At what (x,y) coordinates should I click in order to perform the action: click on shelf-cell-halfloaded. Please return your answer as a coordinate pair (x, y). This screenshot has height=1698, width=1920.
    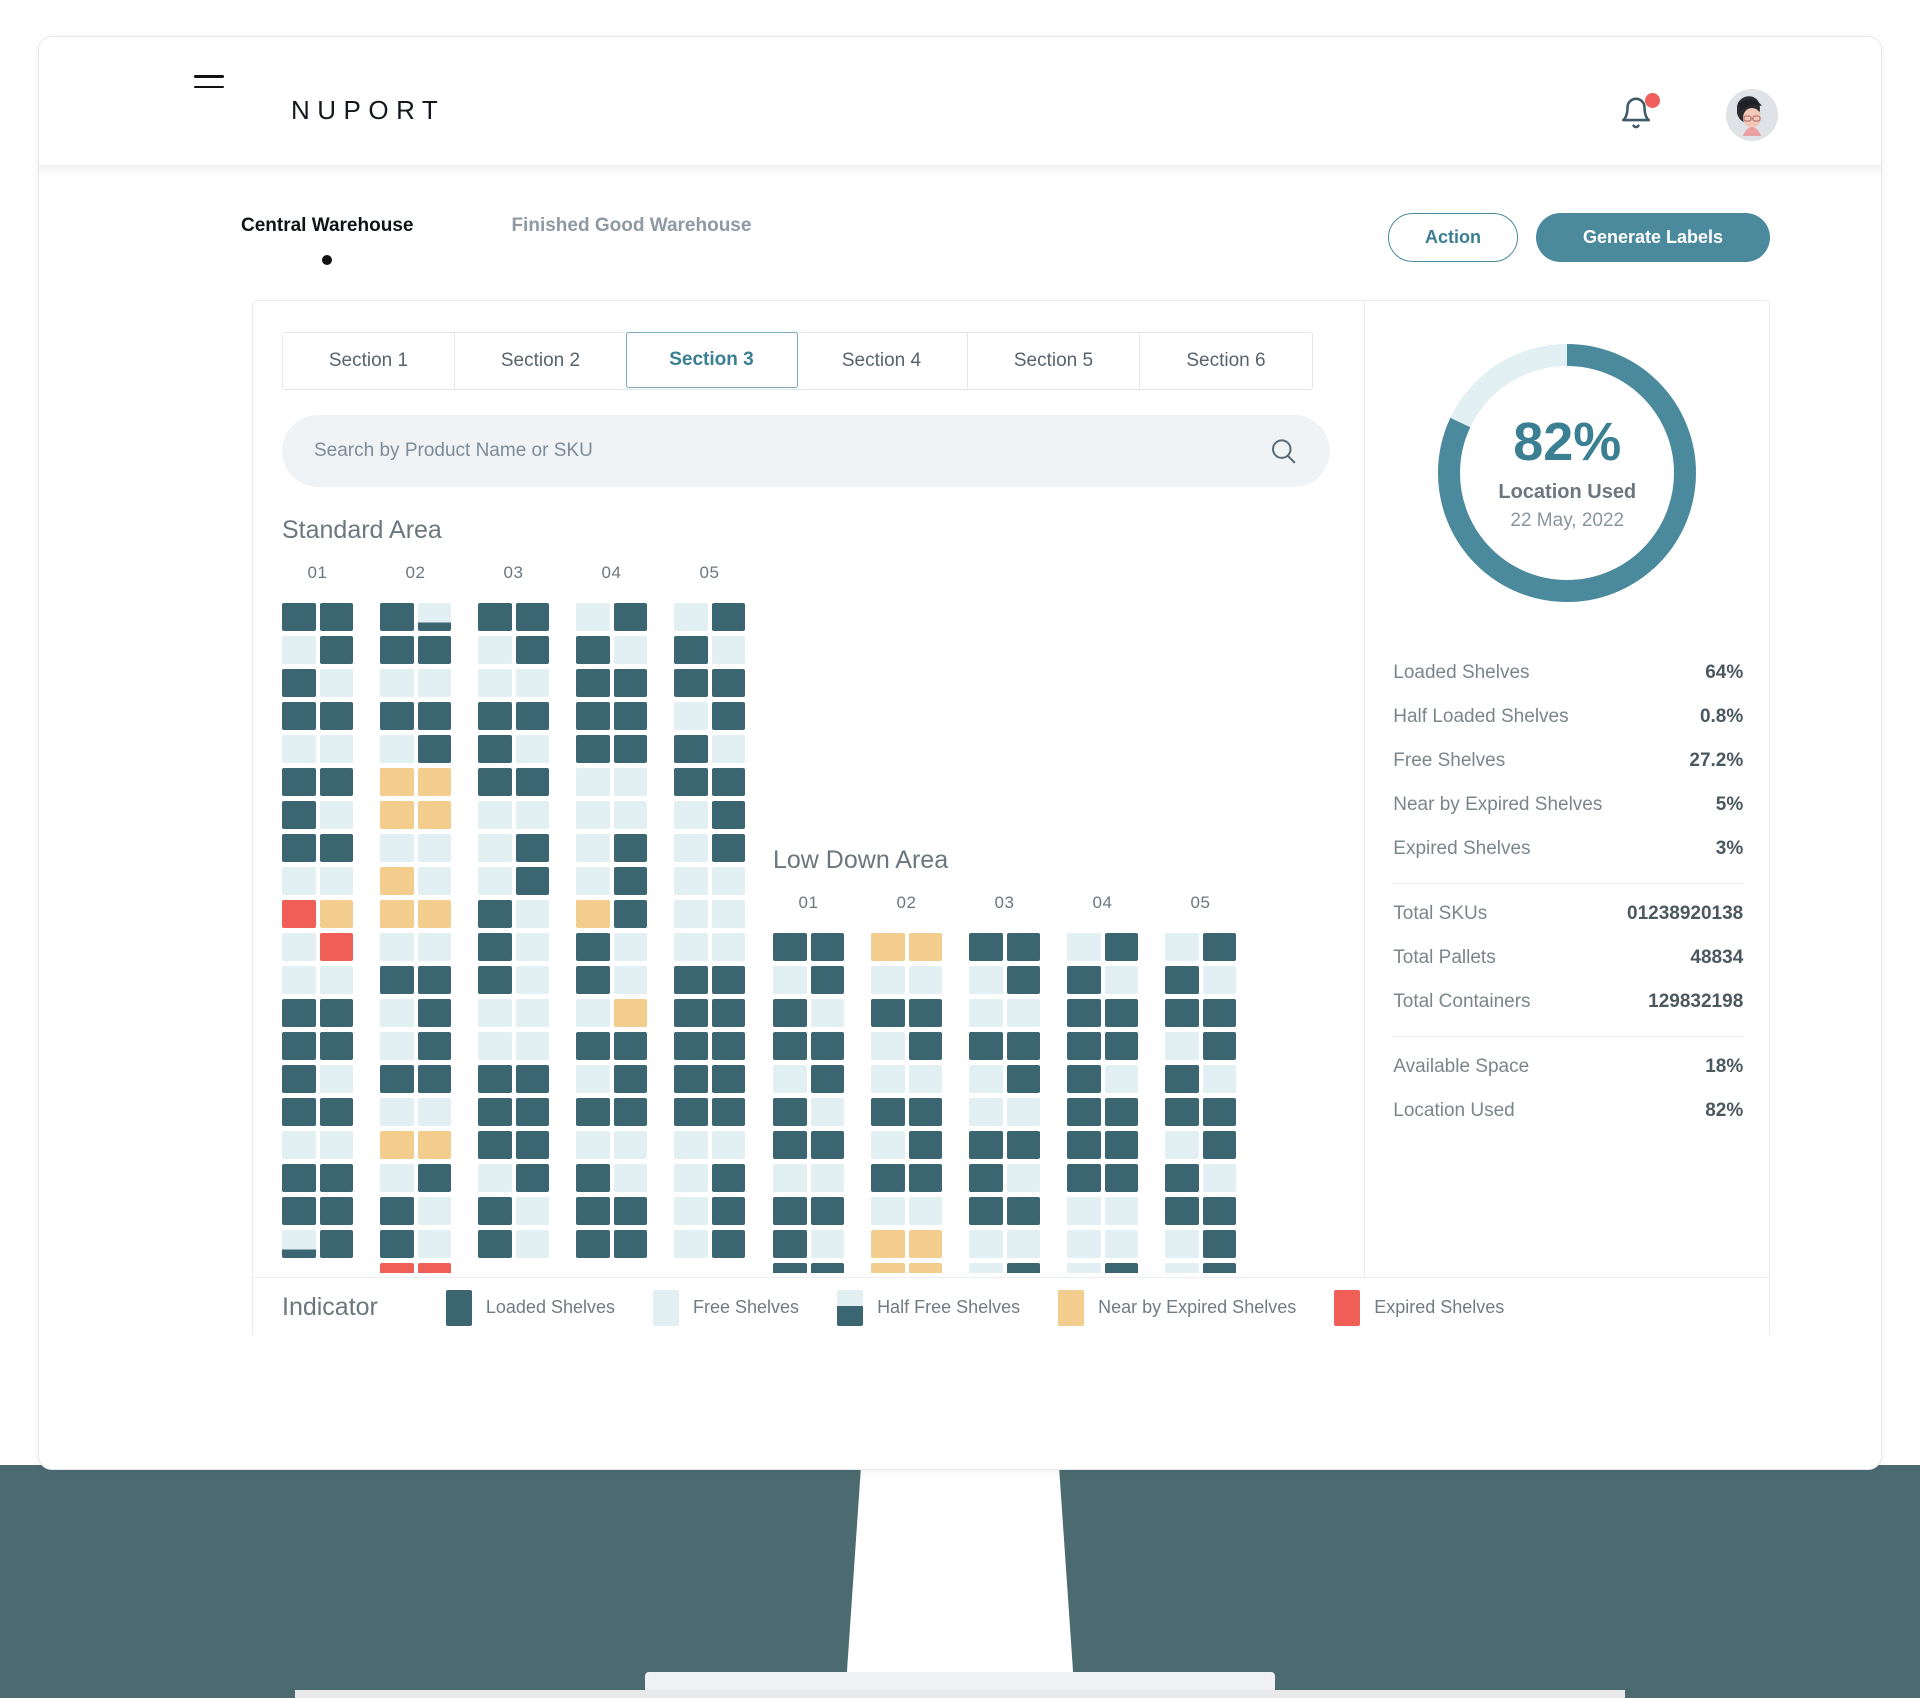
    Looking at the image, I should click on (299, 1244).